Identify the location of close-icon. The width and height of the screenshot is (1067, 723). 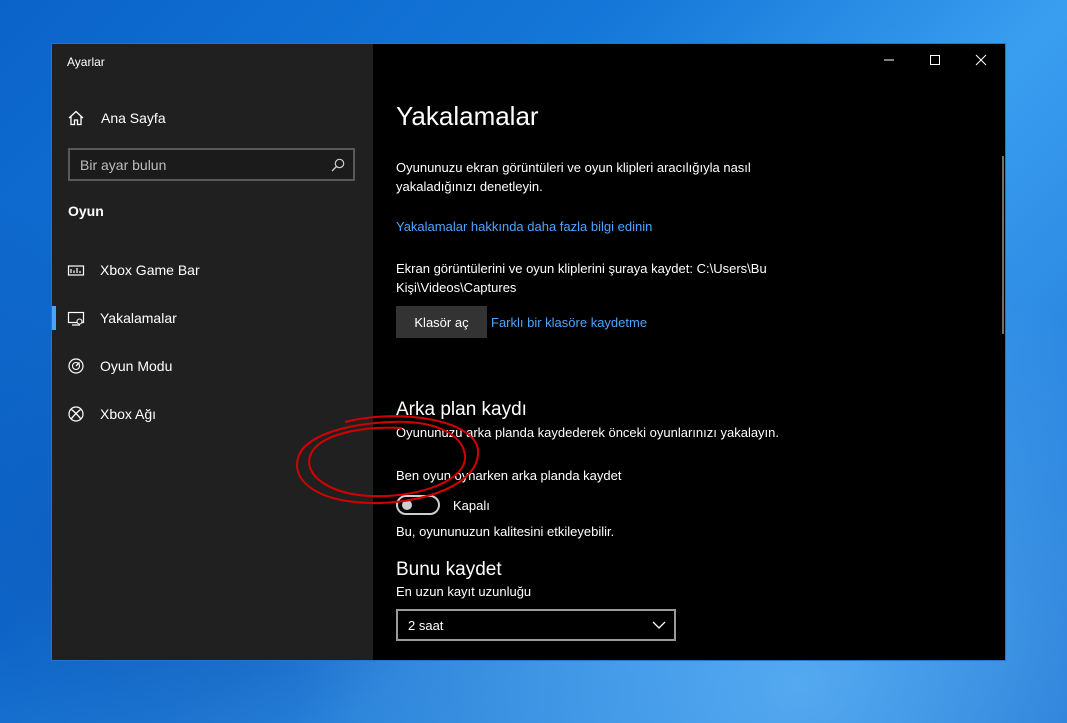
(981, 60).